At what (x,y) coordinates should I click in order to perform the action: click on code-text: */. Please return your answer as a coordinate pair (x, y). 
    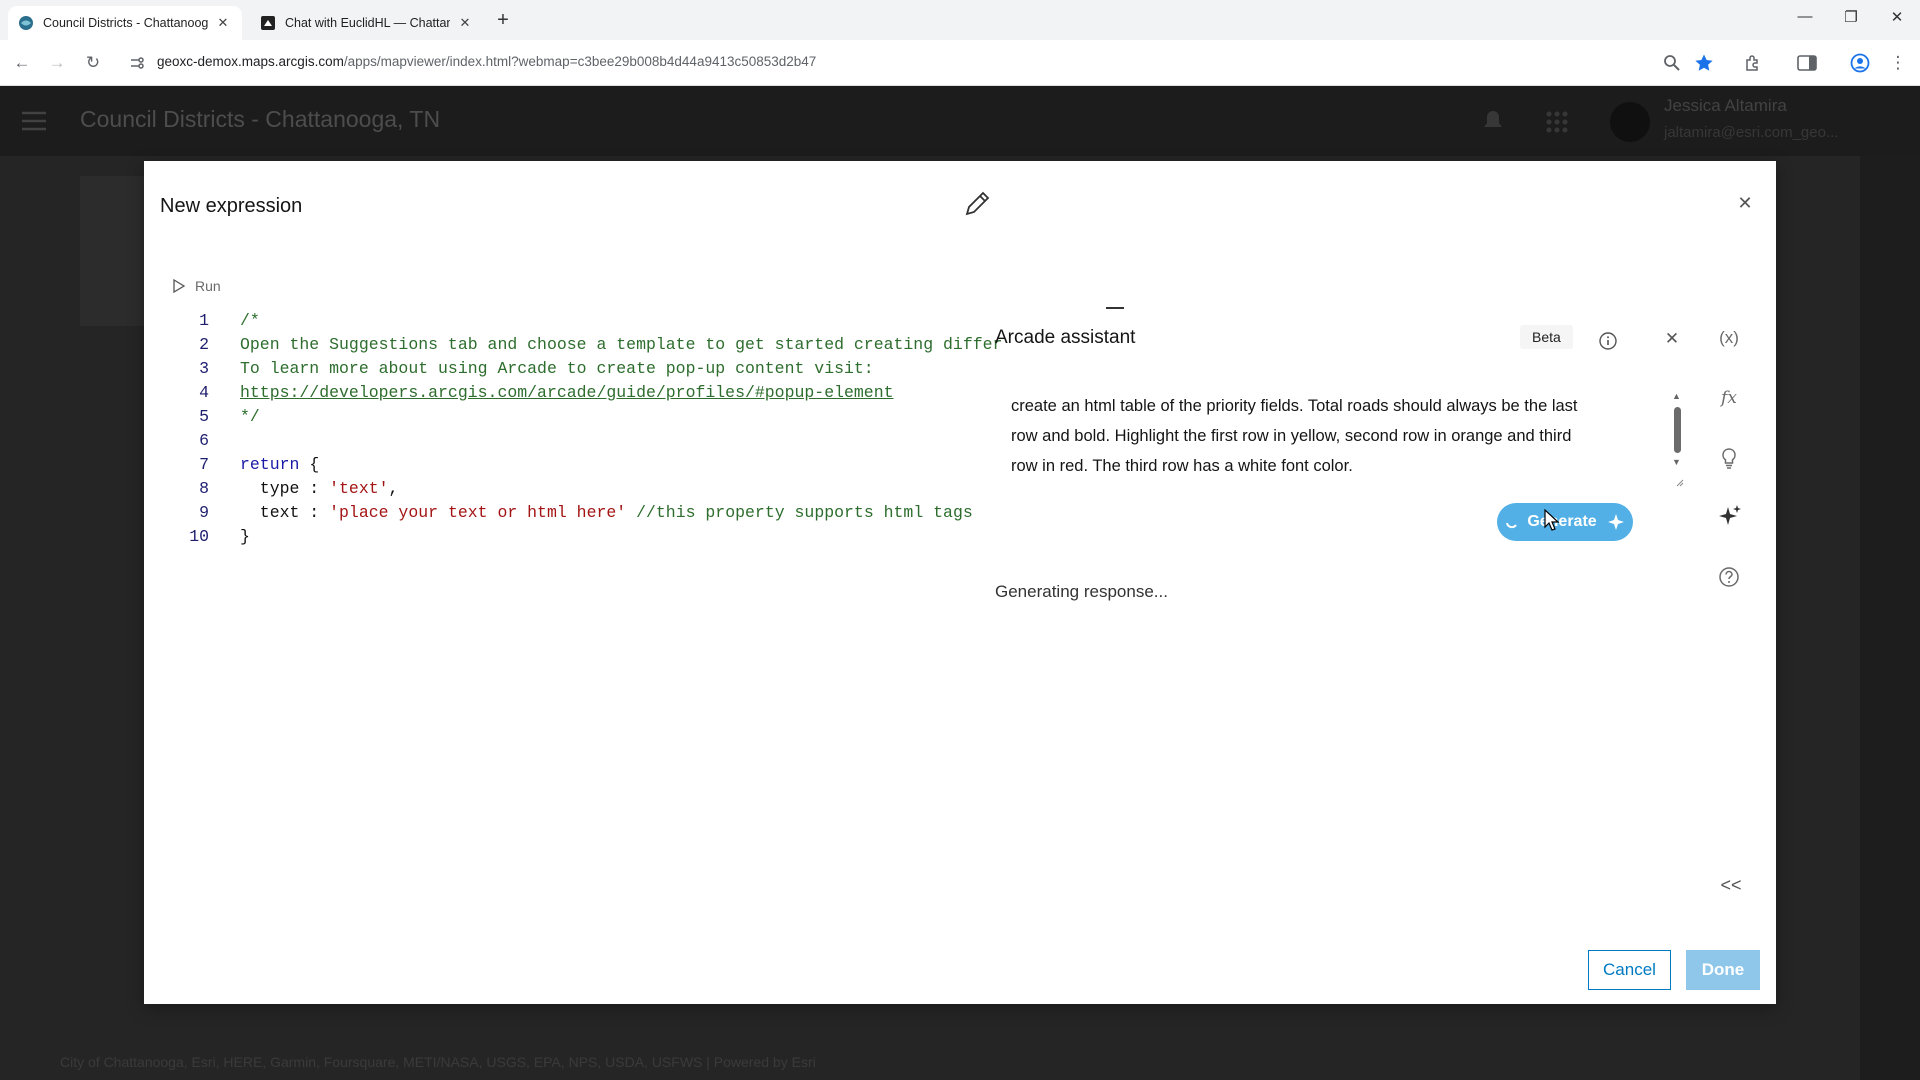
    Looking at the image, I should click on (250, 417).